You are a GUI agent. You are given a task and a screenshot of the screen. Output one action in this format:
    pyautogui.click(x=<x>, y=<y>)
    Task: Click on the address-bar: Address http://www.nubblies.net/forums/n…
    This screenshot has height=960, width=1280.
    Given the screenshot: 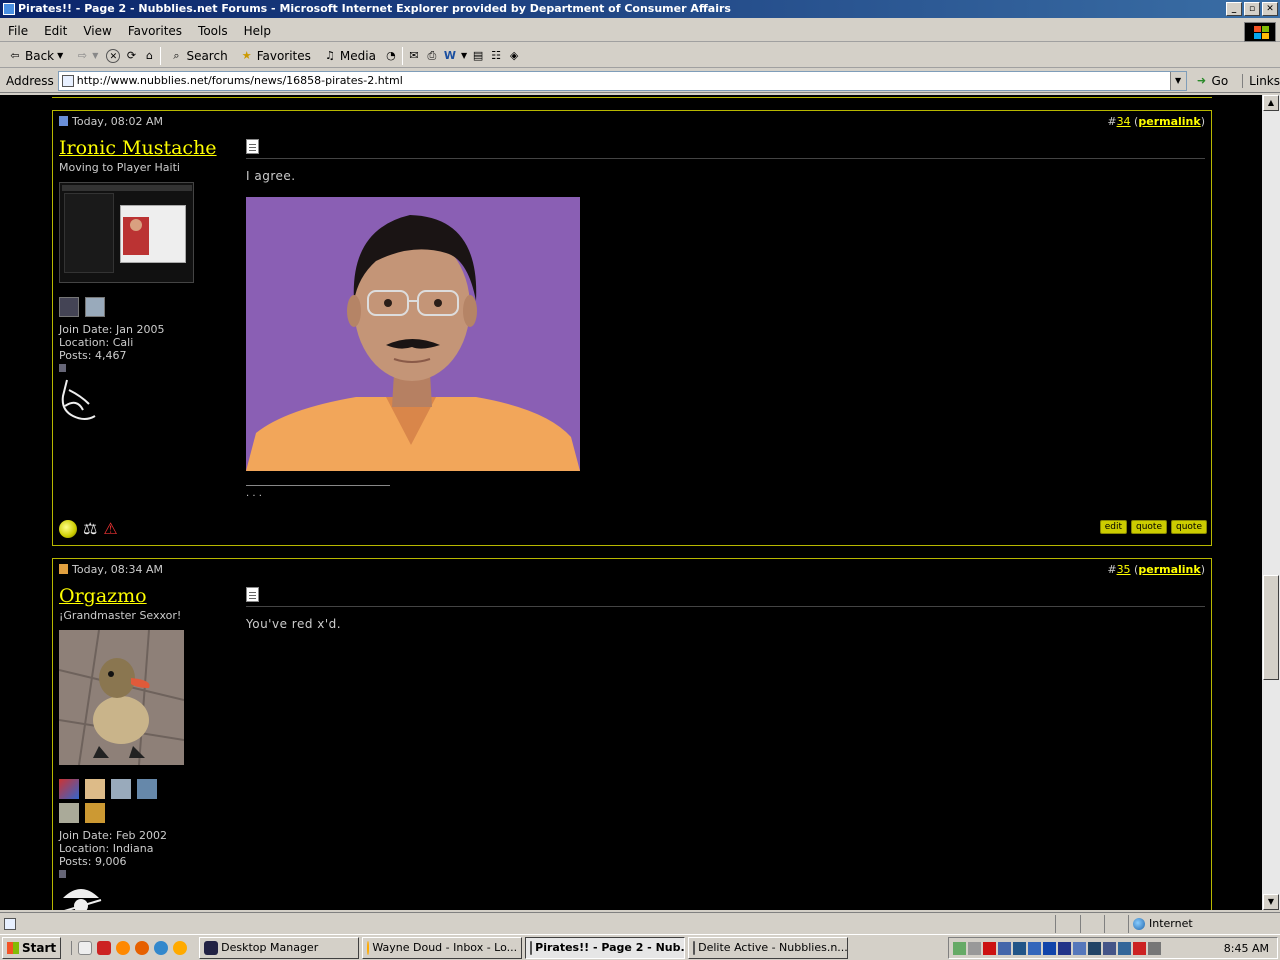 What is the action you would take?
    pyautogui.click(x=640, y=81)
    